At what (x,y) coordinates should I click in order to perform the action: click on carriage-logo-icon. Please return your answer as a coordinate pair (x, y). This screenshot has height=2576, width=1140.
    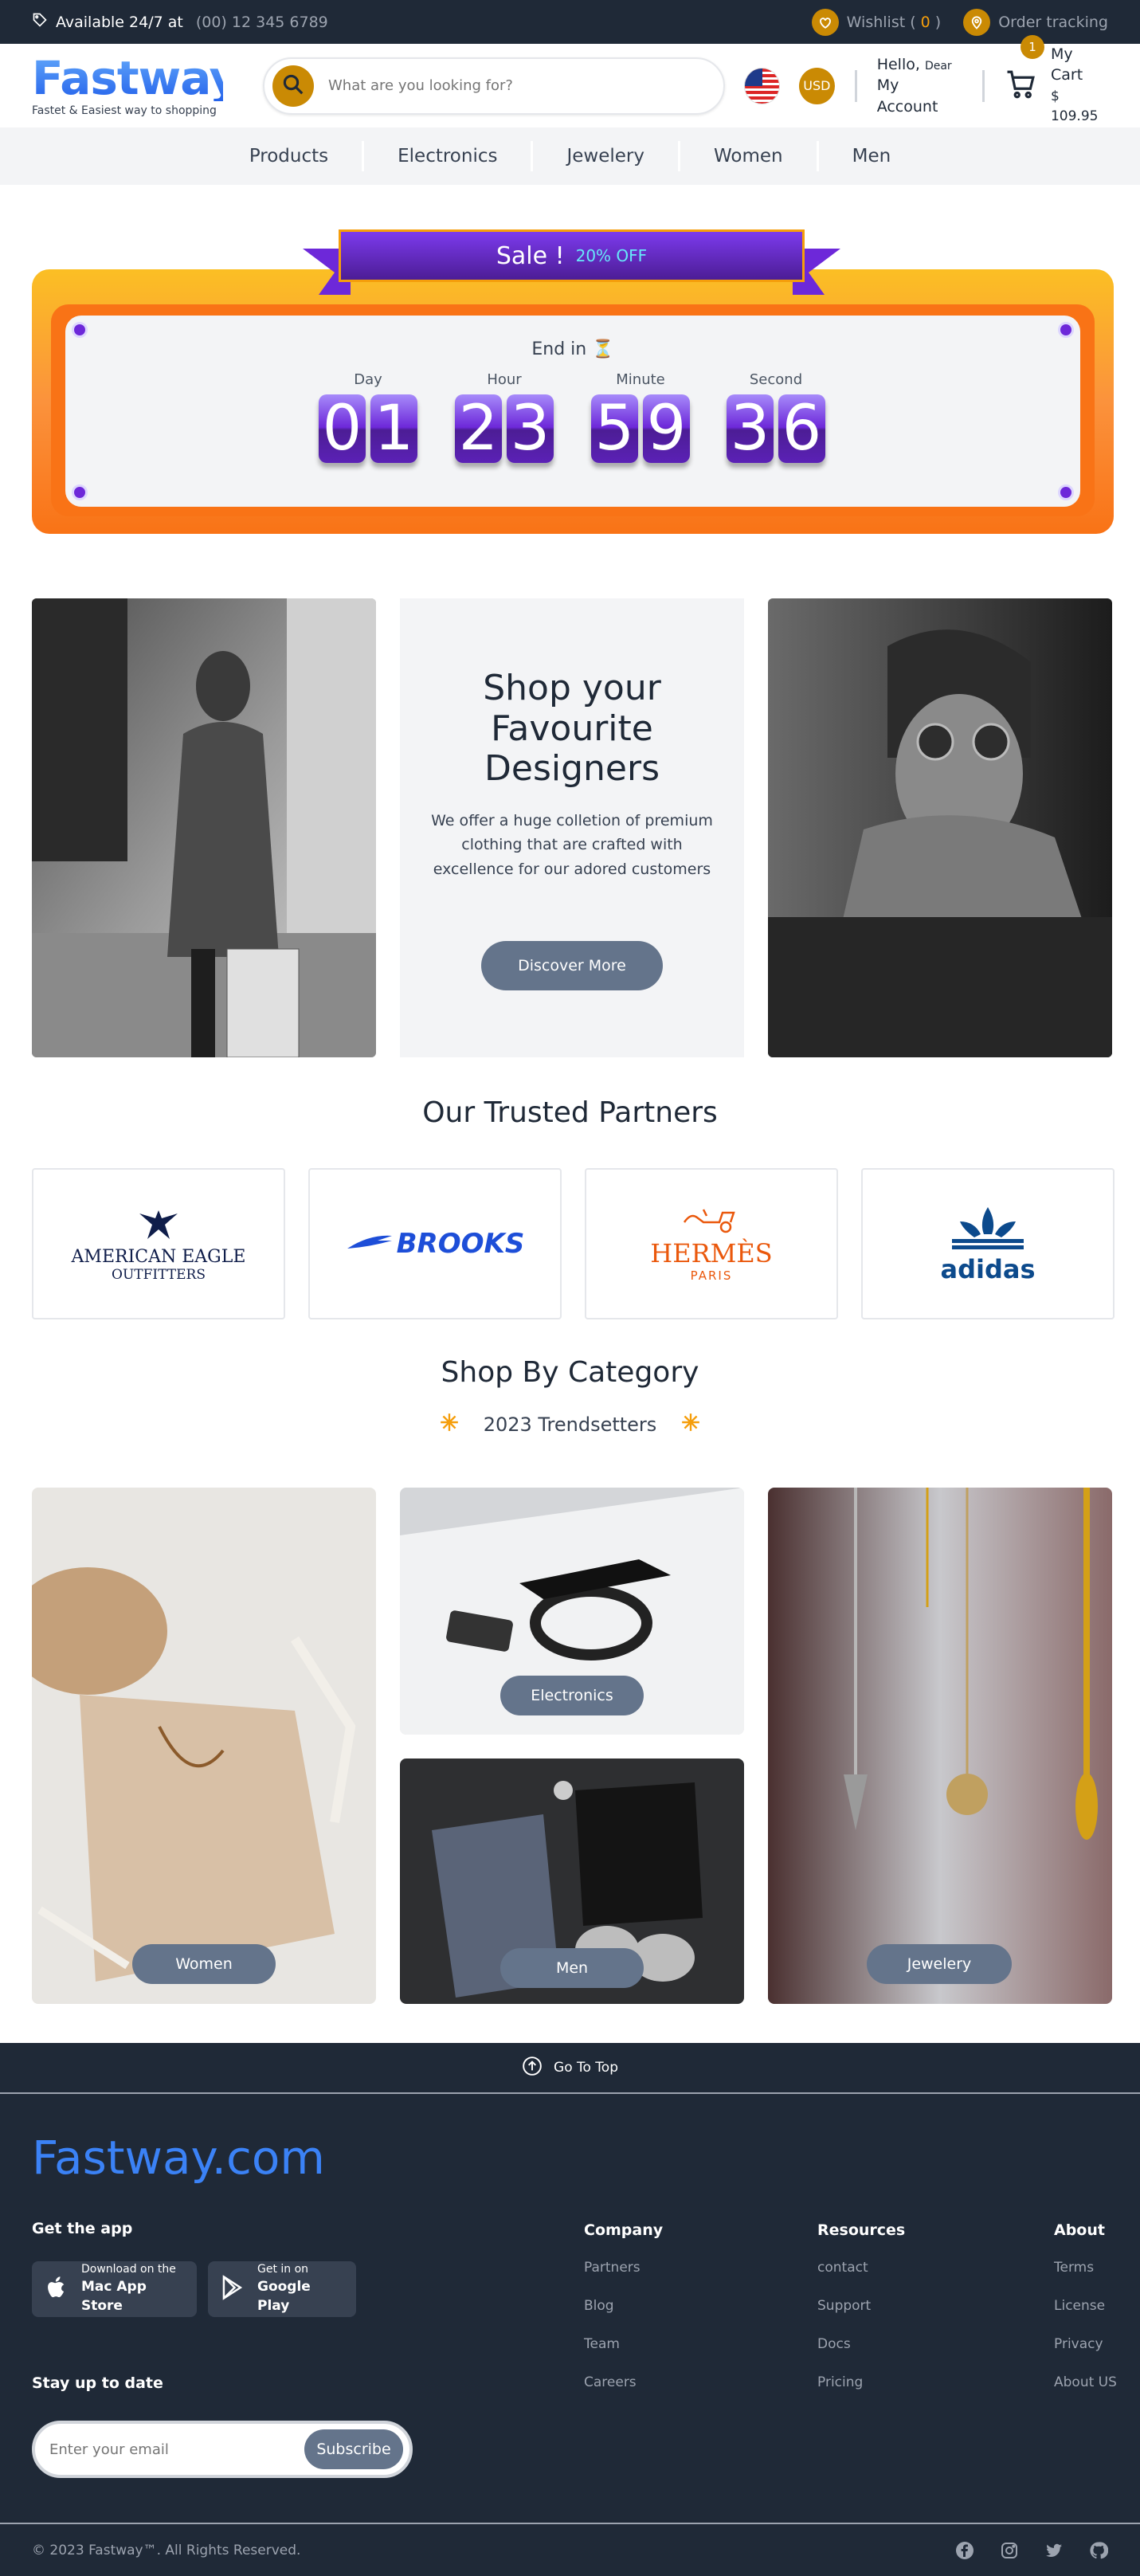
    Looking at the image, I should click on (711, 1221).